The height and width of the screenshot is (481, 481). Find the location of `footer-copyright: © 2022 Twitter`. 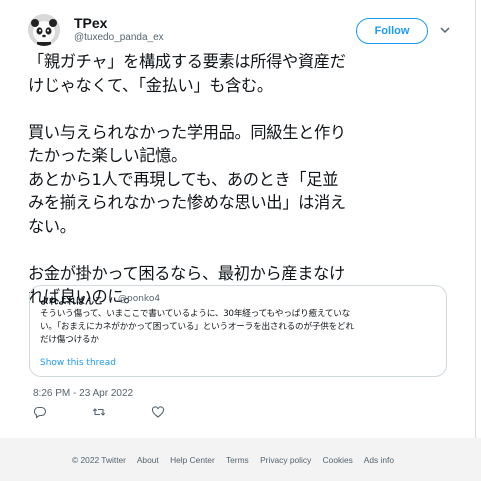

footer-copyright: © 2022 Twitter is located at coordinates (99, 460).